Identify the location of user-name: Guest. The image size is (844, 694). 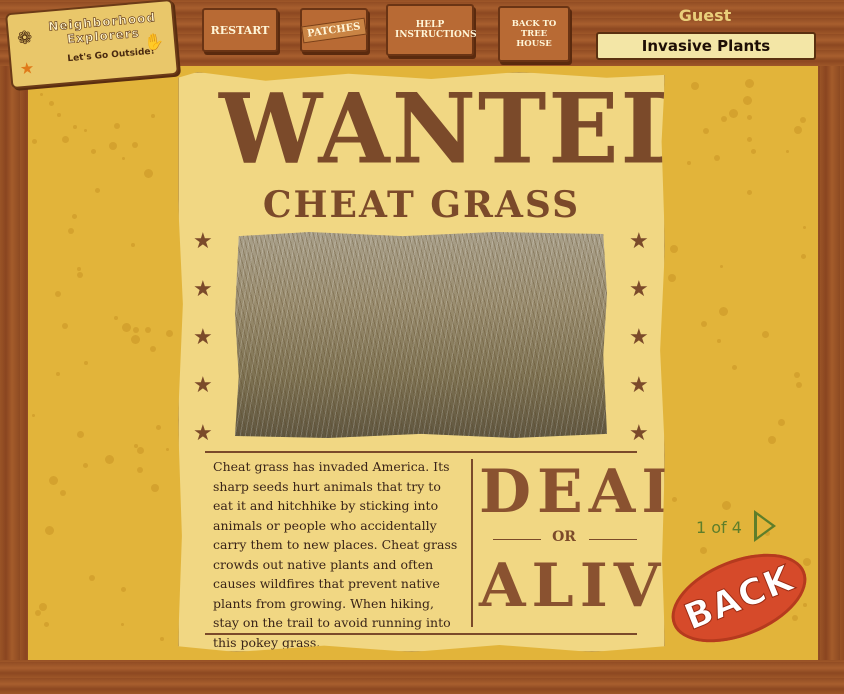
(705, 15).